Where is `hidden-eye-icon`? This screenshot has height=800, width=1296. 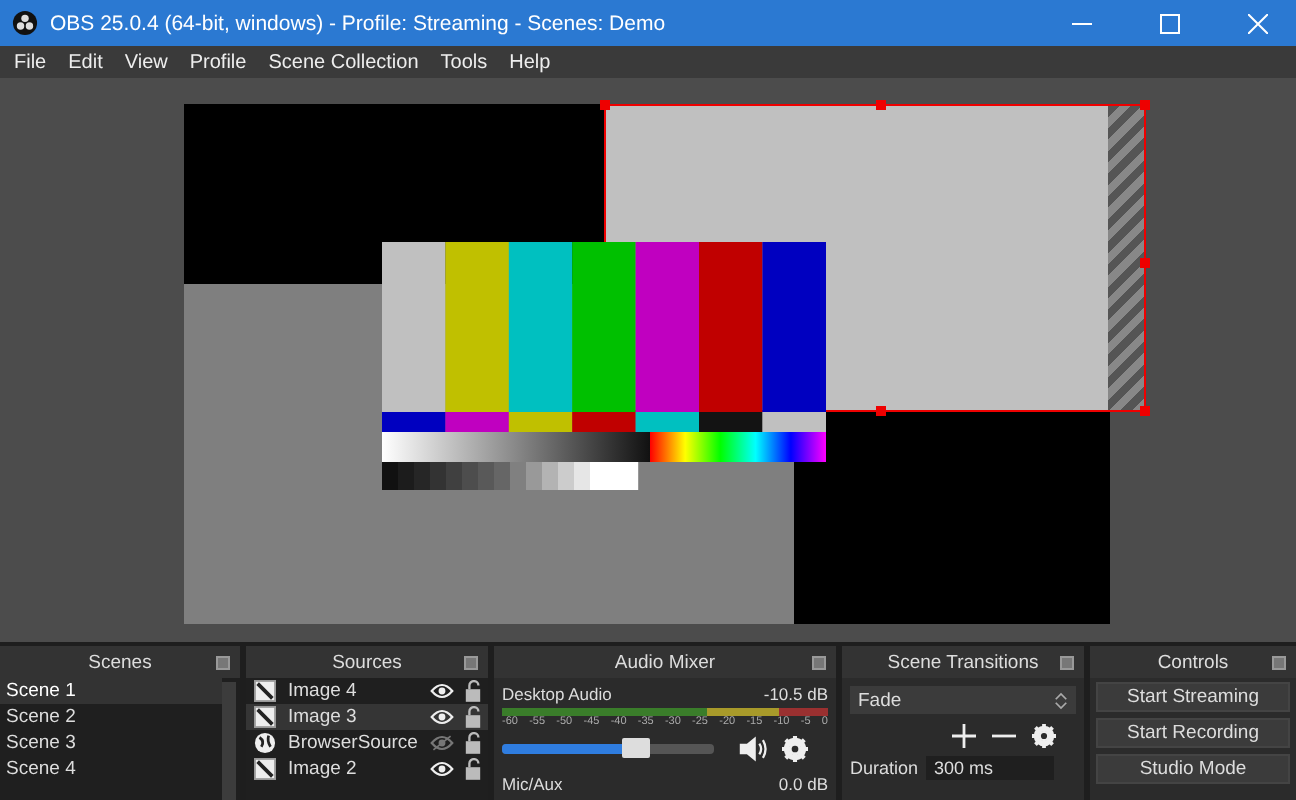 hidden-eye-icon is located at coordinates (442, 743).